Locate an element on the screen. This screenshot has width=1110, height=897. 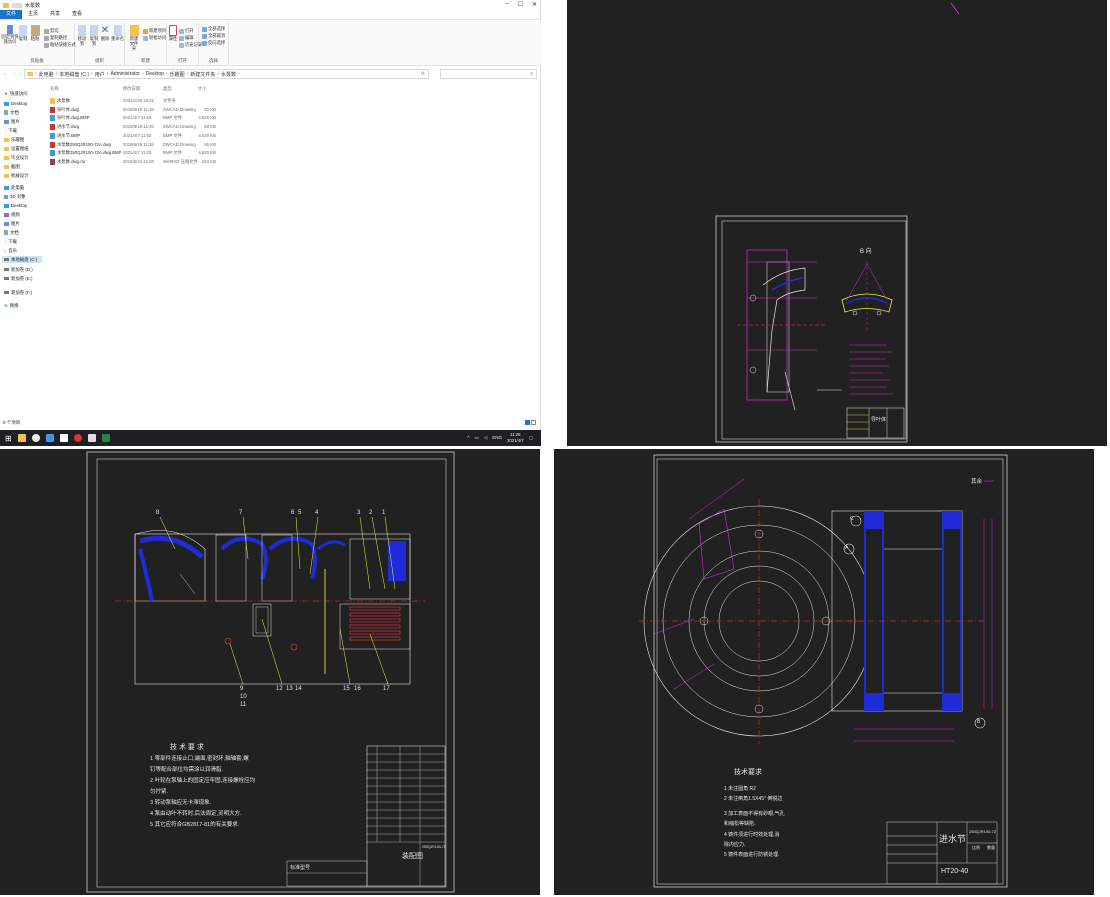
breadcrumb-item: Administrator is located at coordinates (124, 74).